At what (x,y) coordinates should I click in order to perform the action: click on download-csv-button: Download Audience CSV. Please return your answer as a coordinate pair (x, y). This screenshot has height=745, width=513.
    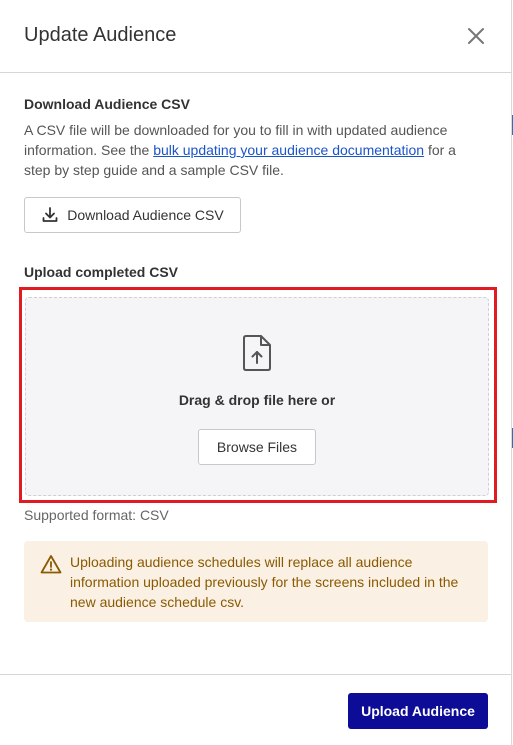
    Looking at the image, I should click on (132, 215).